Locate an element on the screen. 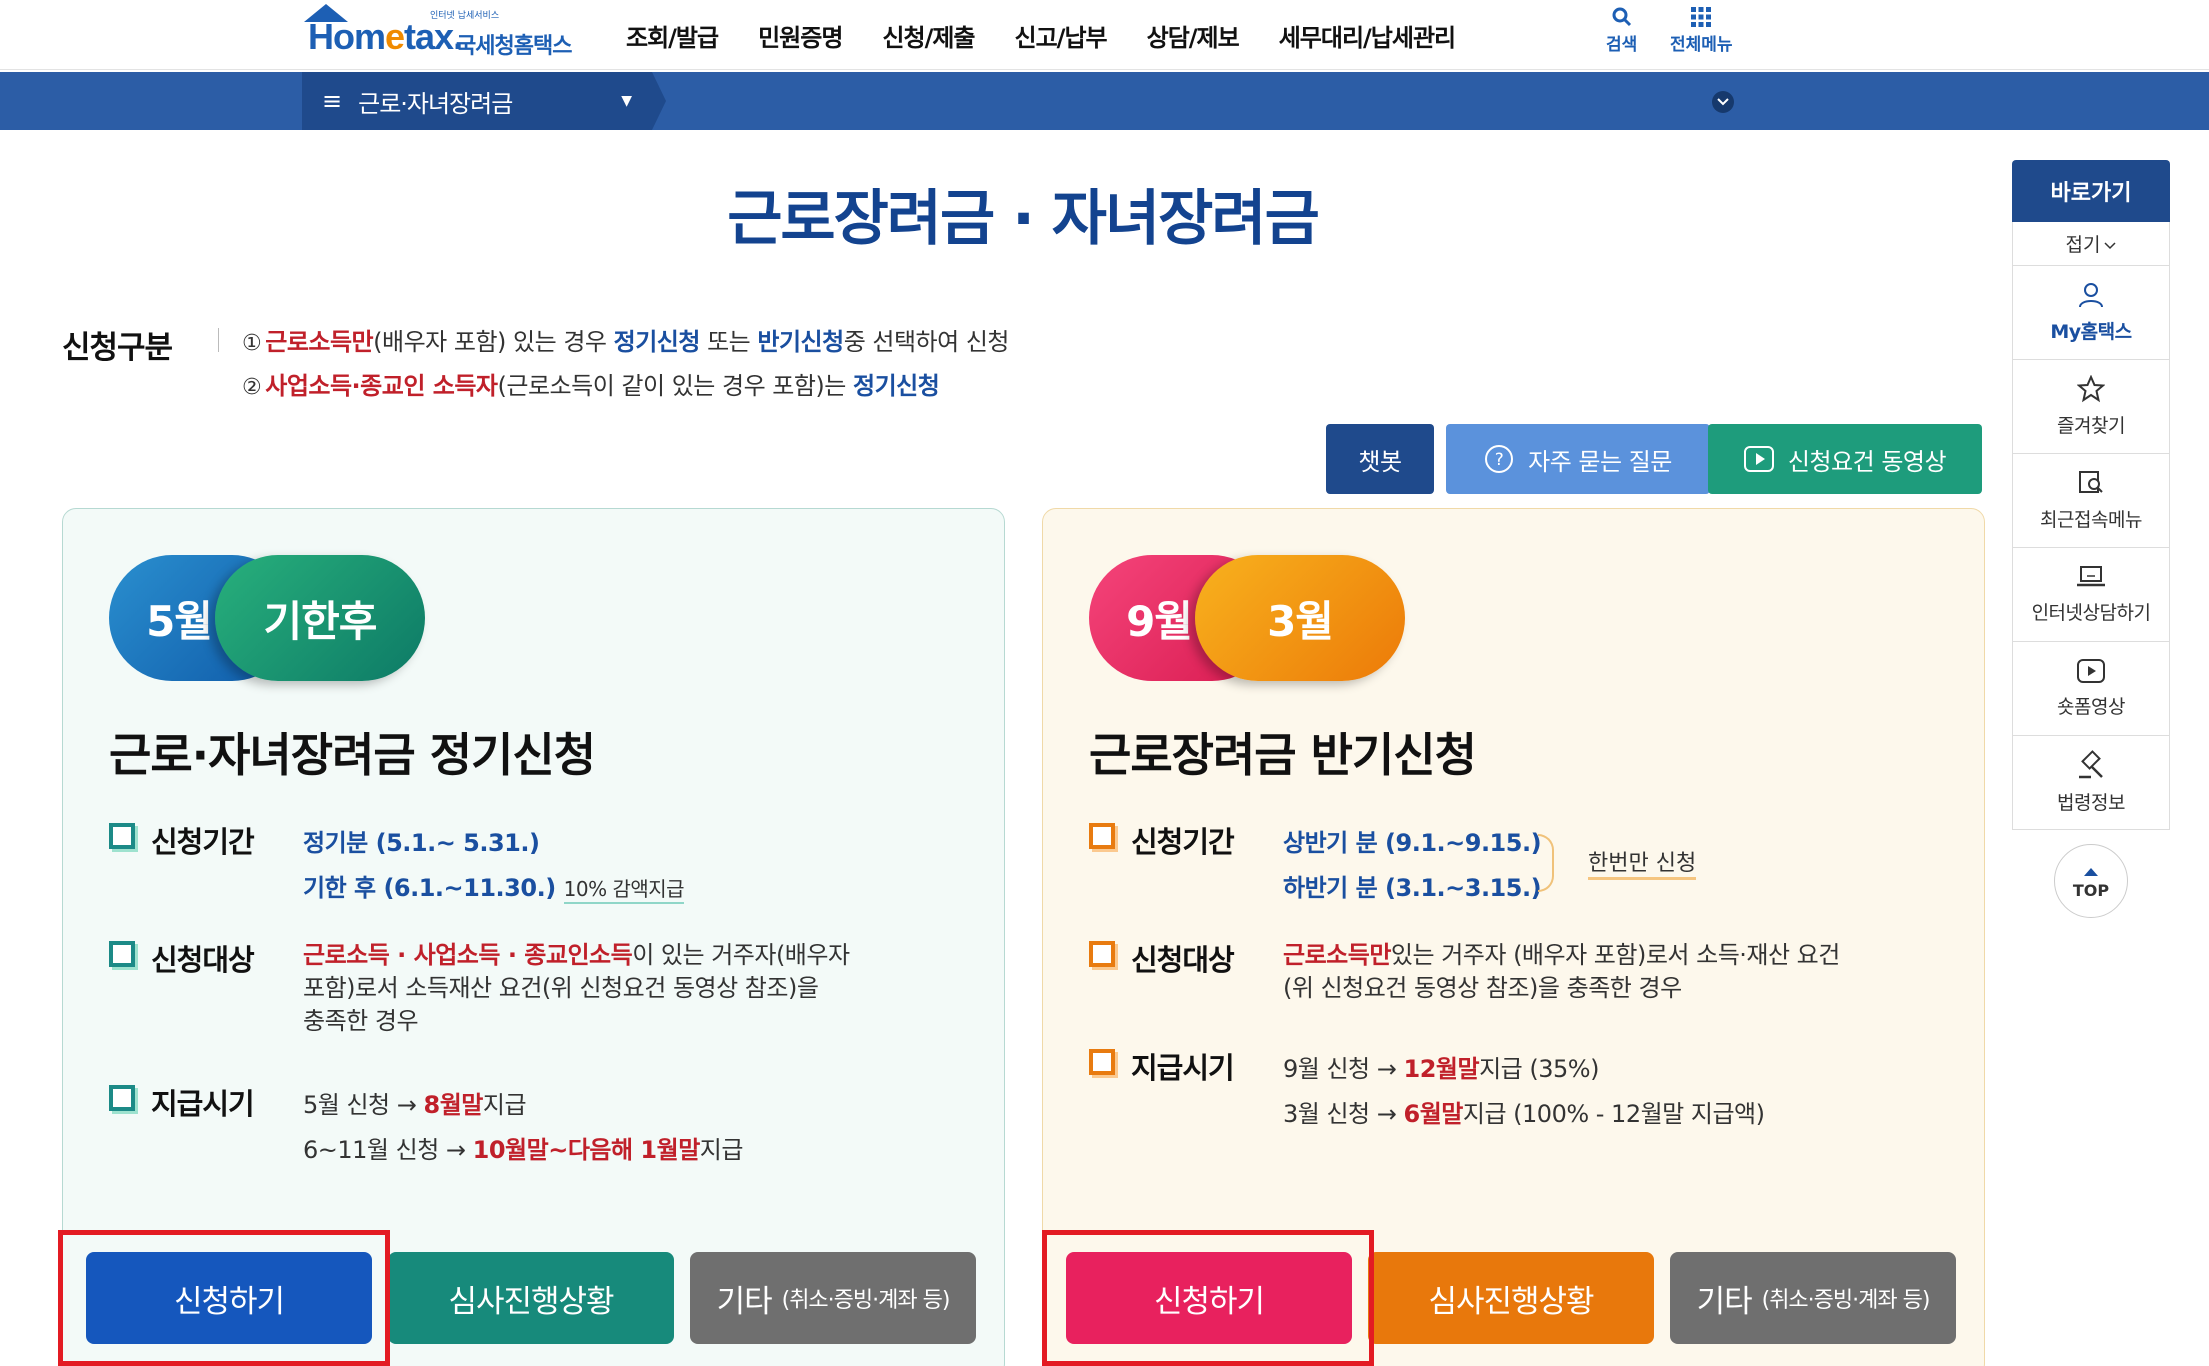 The height and width of the screenshot is (1366, 2209). nav-item-certificates: 민원증명 is located at coordinates (800, 35).